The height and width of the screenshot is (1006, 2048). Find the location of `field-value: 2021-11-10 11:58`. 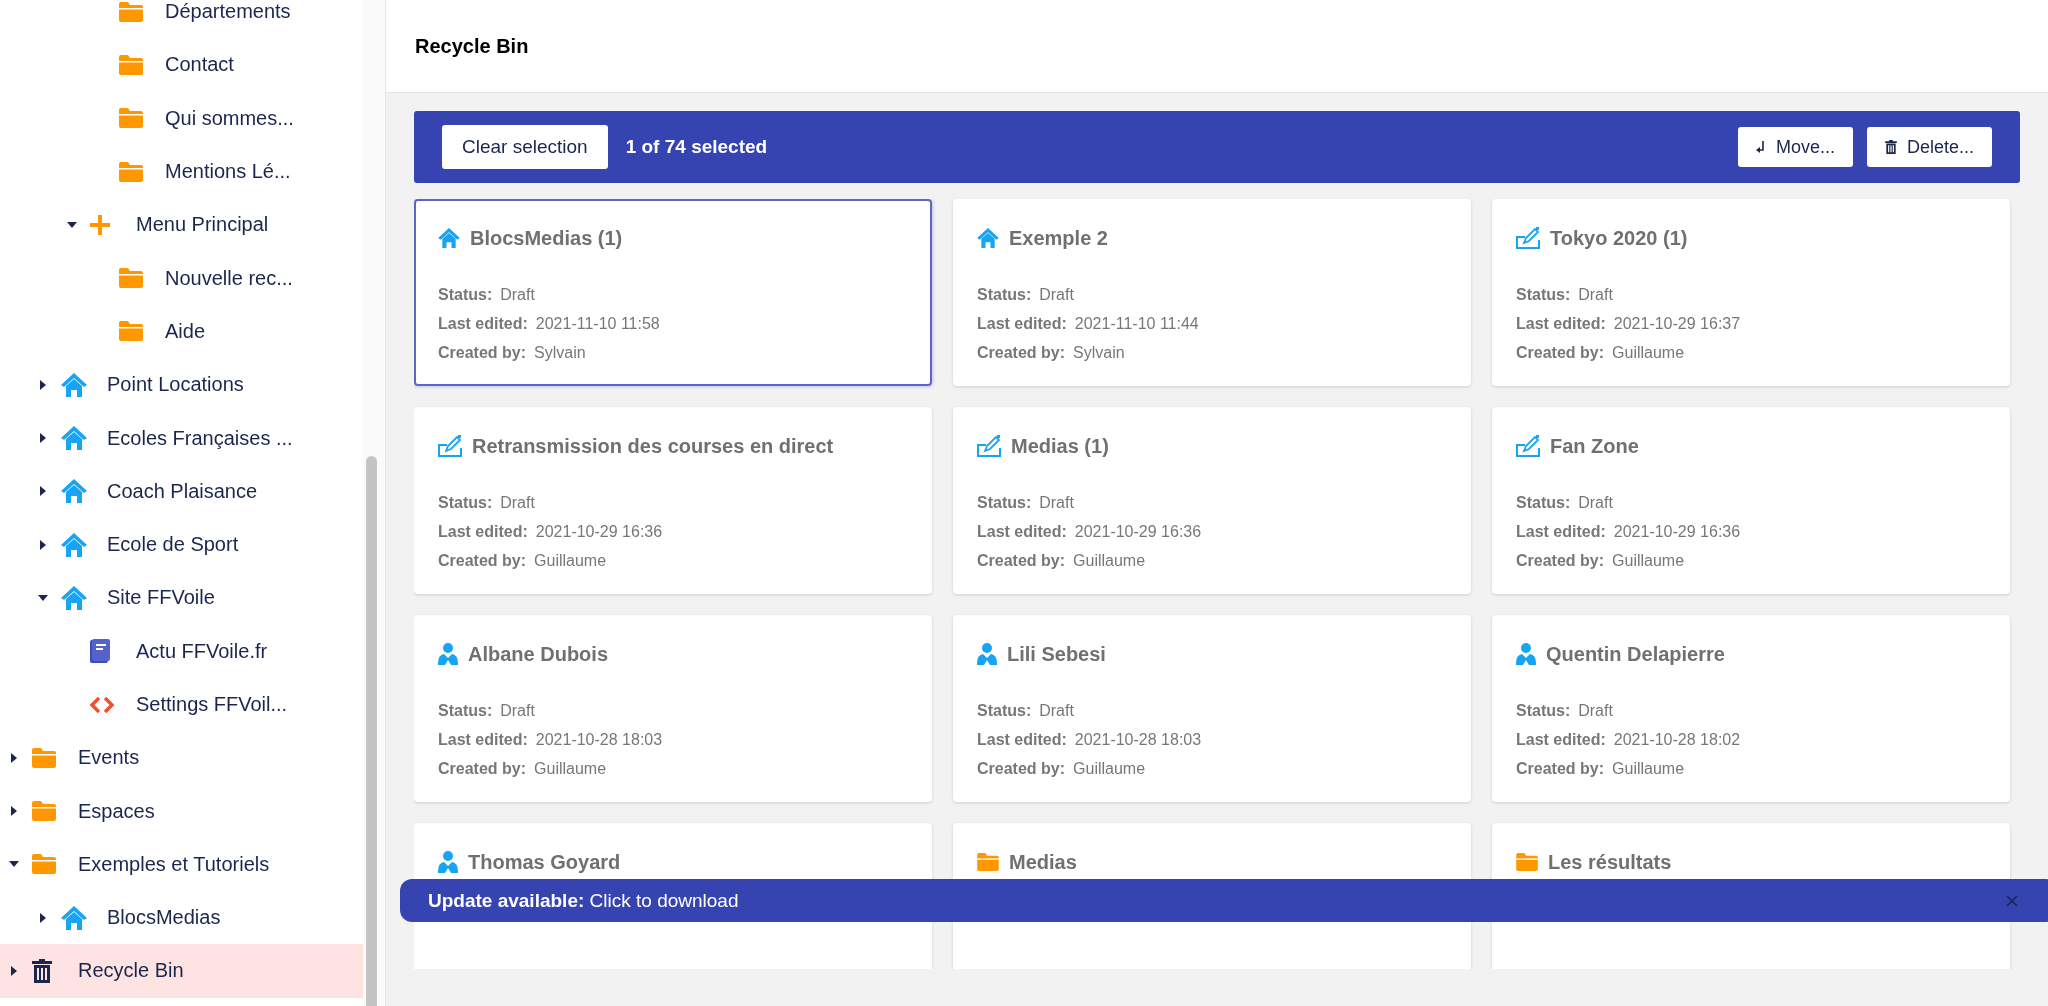

field-value: 2021-11-10 11:58 is located at coordinates (597, 323).